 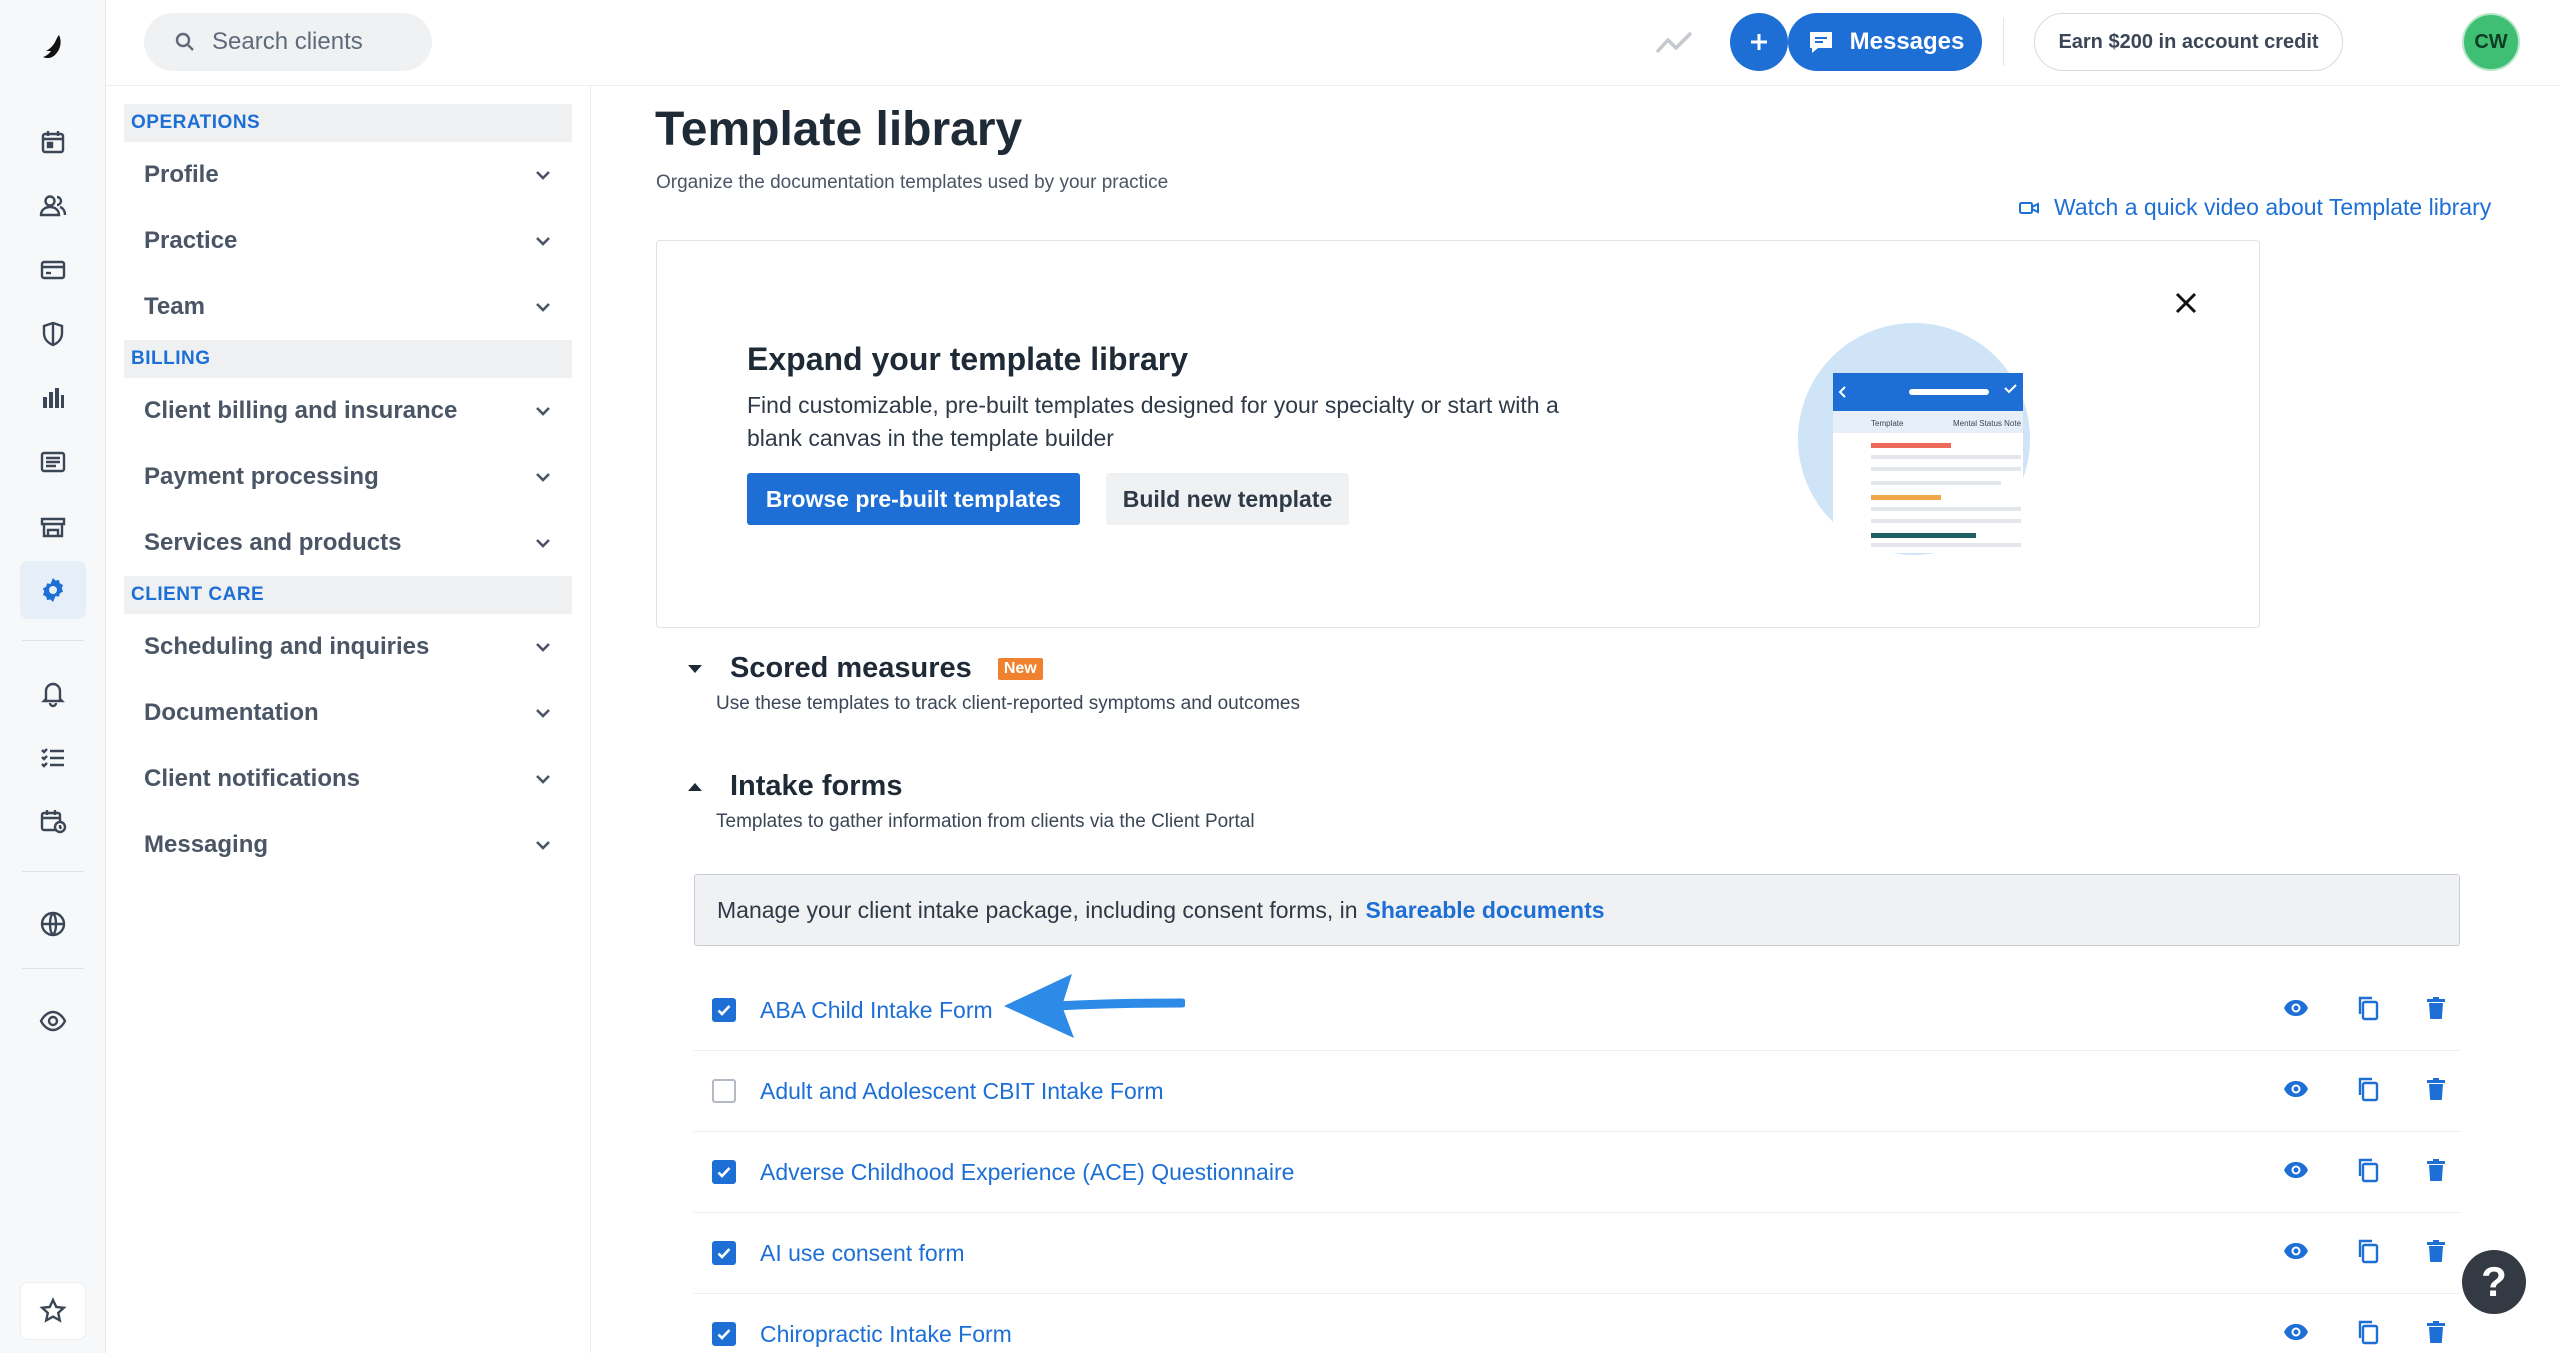 I want to click on view-eye-icon, so click(x=53, y=1021).